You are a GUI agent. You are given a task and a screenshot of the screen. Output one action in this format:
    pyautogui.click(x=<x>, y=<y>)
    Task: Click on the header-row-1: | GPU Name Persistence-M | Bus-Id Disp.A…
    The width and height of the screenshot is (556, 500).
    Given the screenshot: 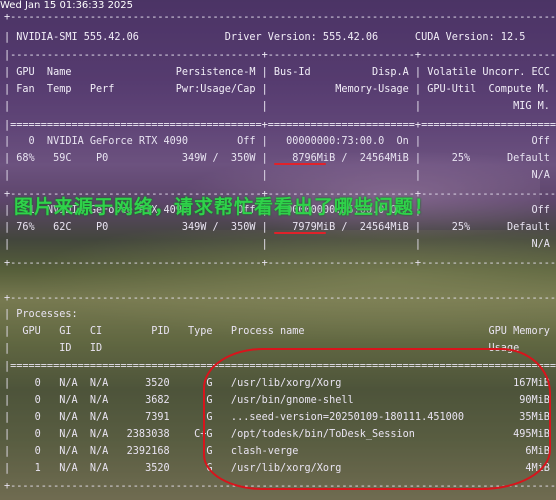 What is the action you would take?
    pyautogui.click(x=280, y=72)
    